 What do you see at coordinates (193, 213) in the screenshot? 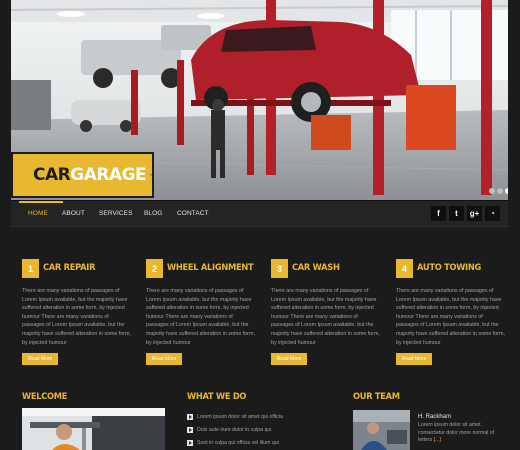
I see `nav-contact: CONTACT` at bounding box center [193, 213].